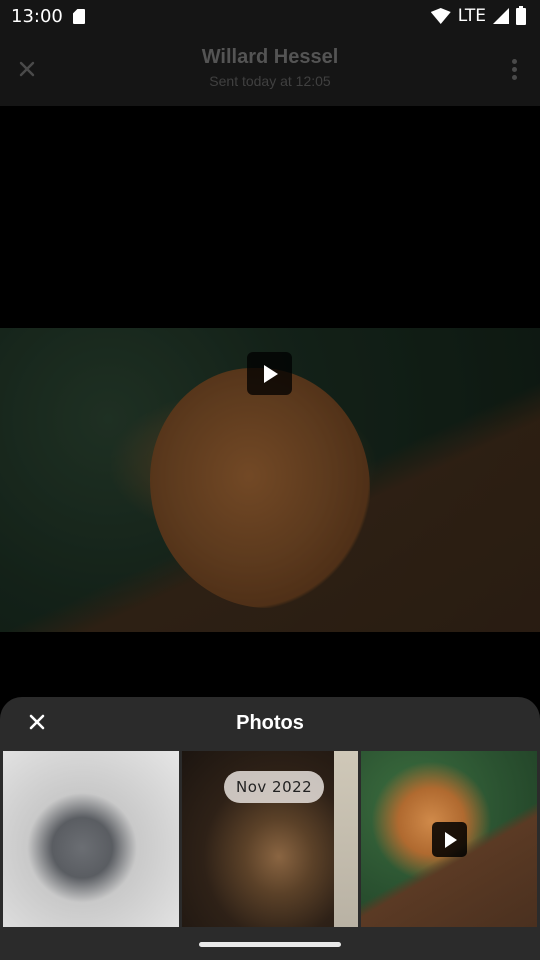 The image size is (540, 960). What do you see at coordinates (471, 16) in the screenshot?
I see `network-label: LTE` at bounding box center [471, 16].